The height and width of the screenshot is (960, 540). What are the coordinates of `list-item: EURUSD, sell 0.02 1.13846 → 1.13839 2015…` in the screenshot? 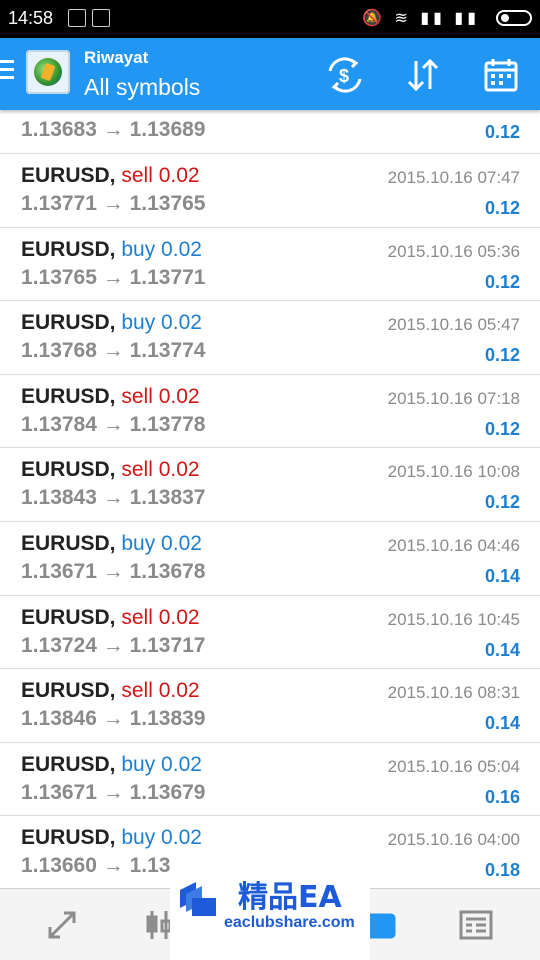 It's located at (270, 706).